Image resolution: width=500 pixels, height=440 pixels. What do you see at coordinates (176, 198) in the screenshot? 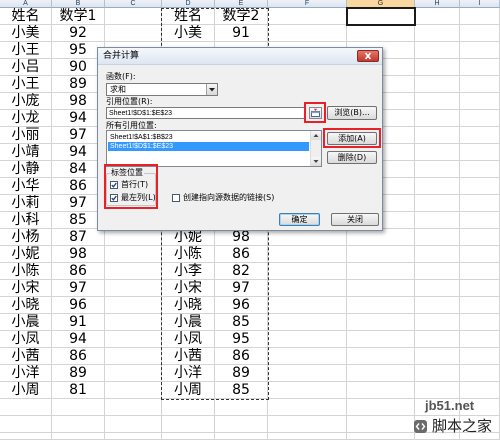
I see `create-links-checkbox` at bounding box center [176, 198].